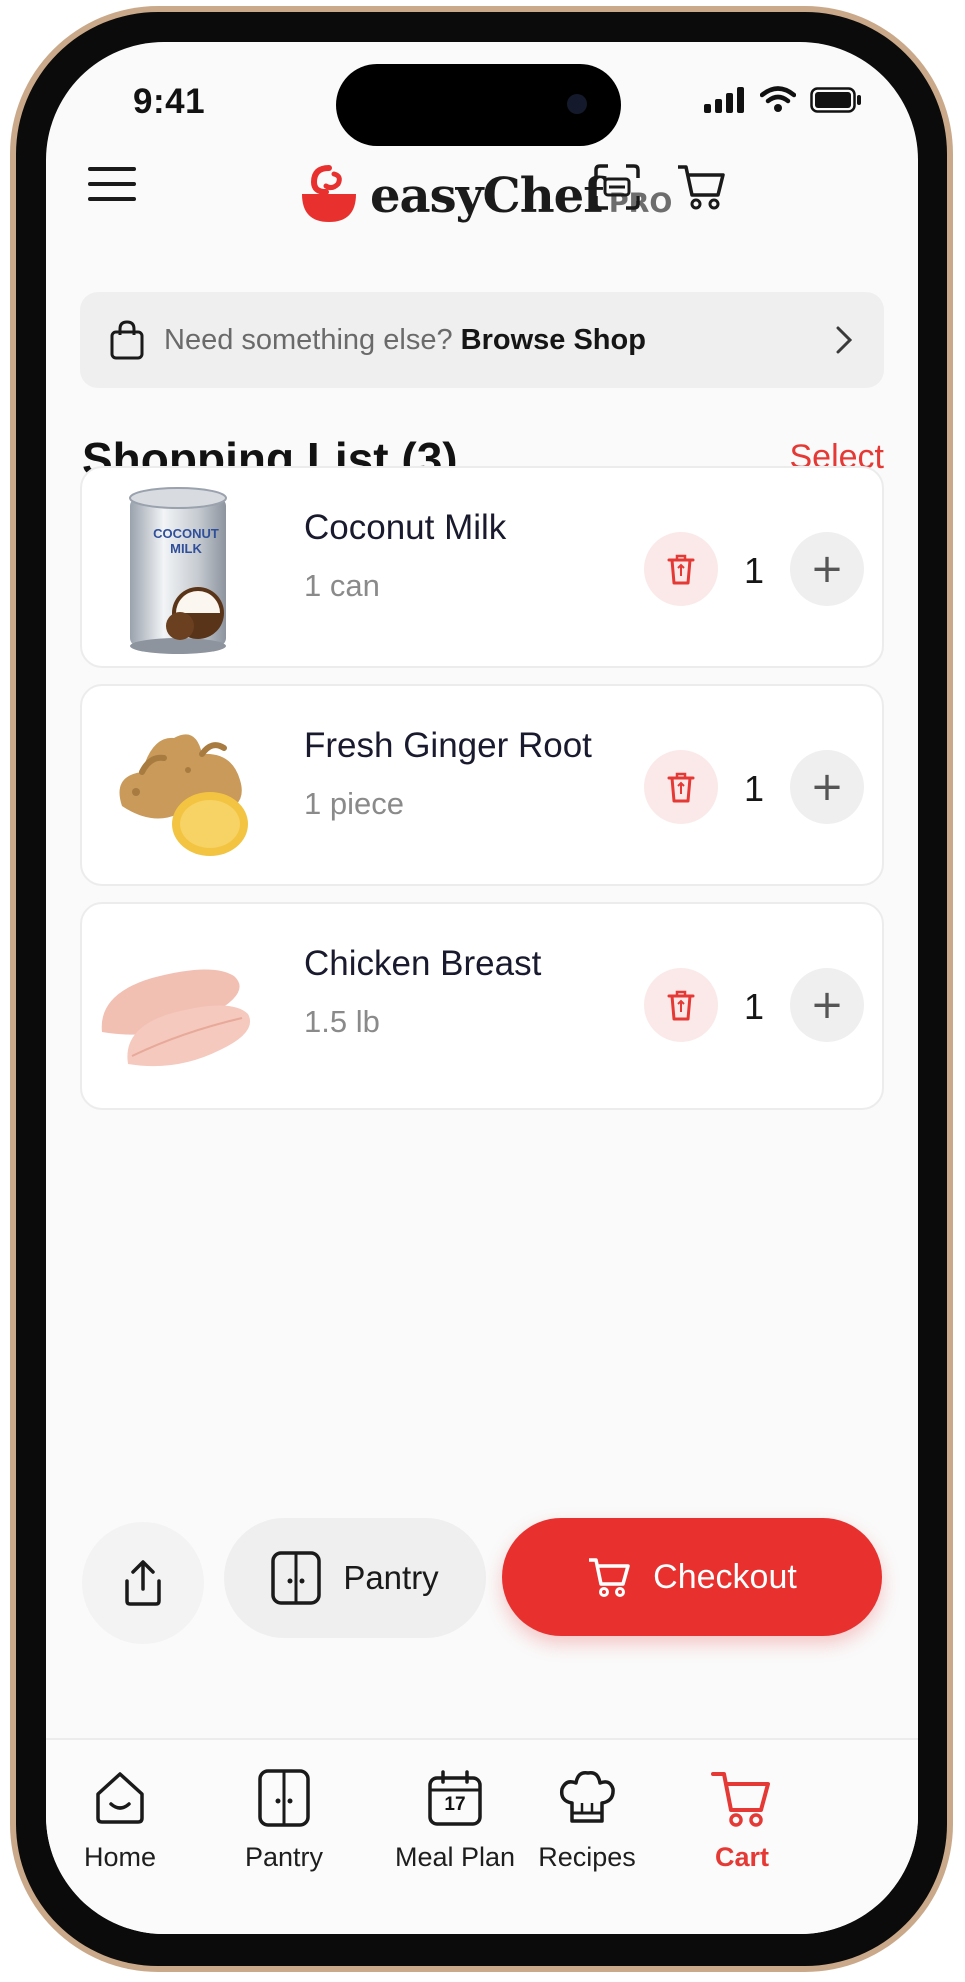  I want to click on item-name: Chicken Breast, so click(423, 963).